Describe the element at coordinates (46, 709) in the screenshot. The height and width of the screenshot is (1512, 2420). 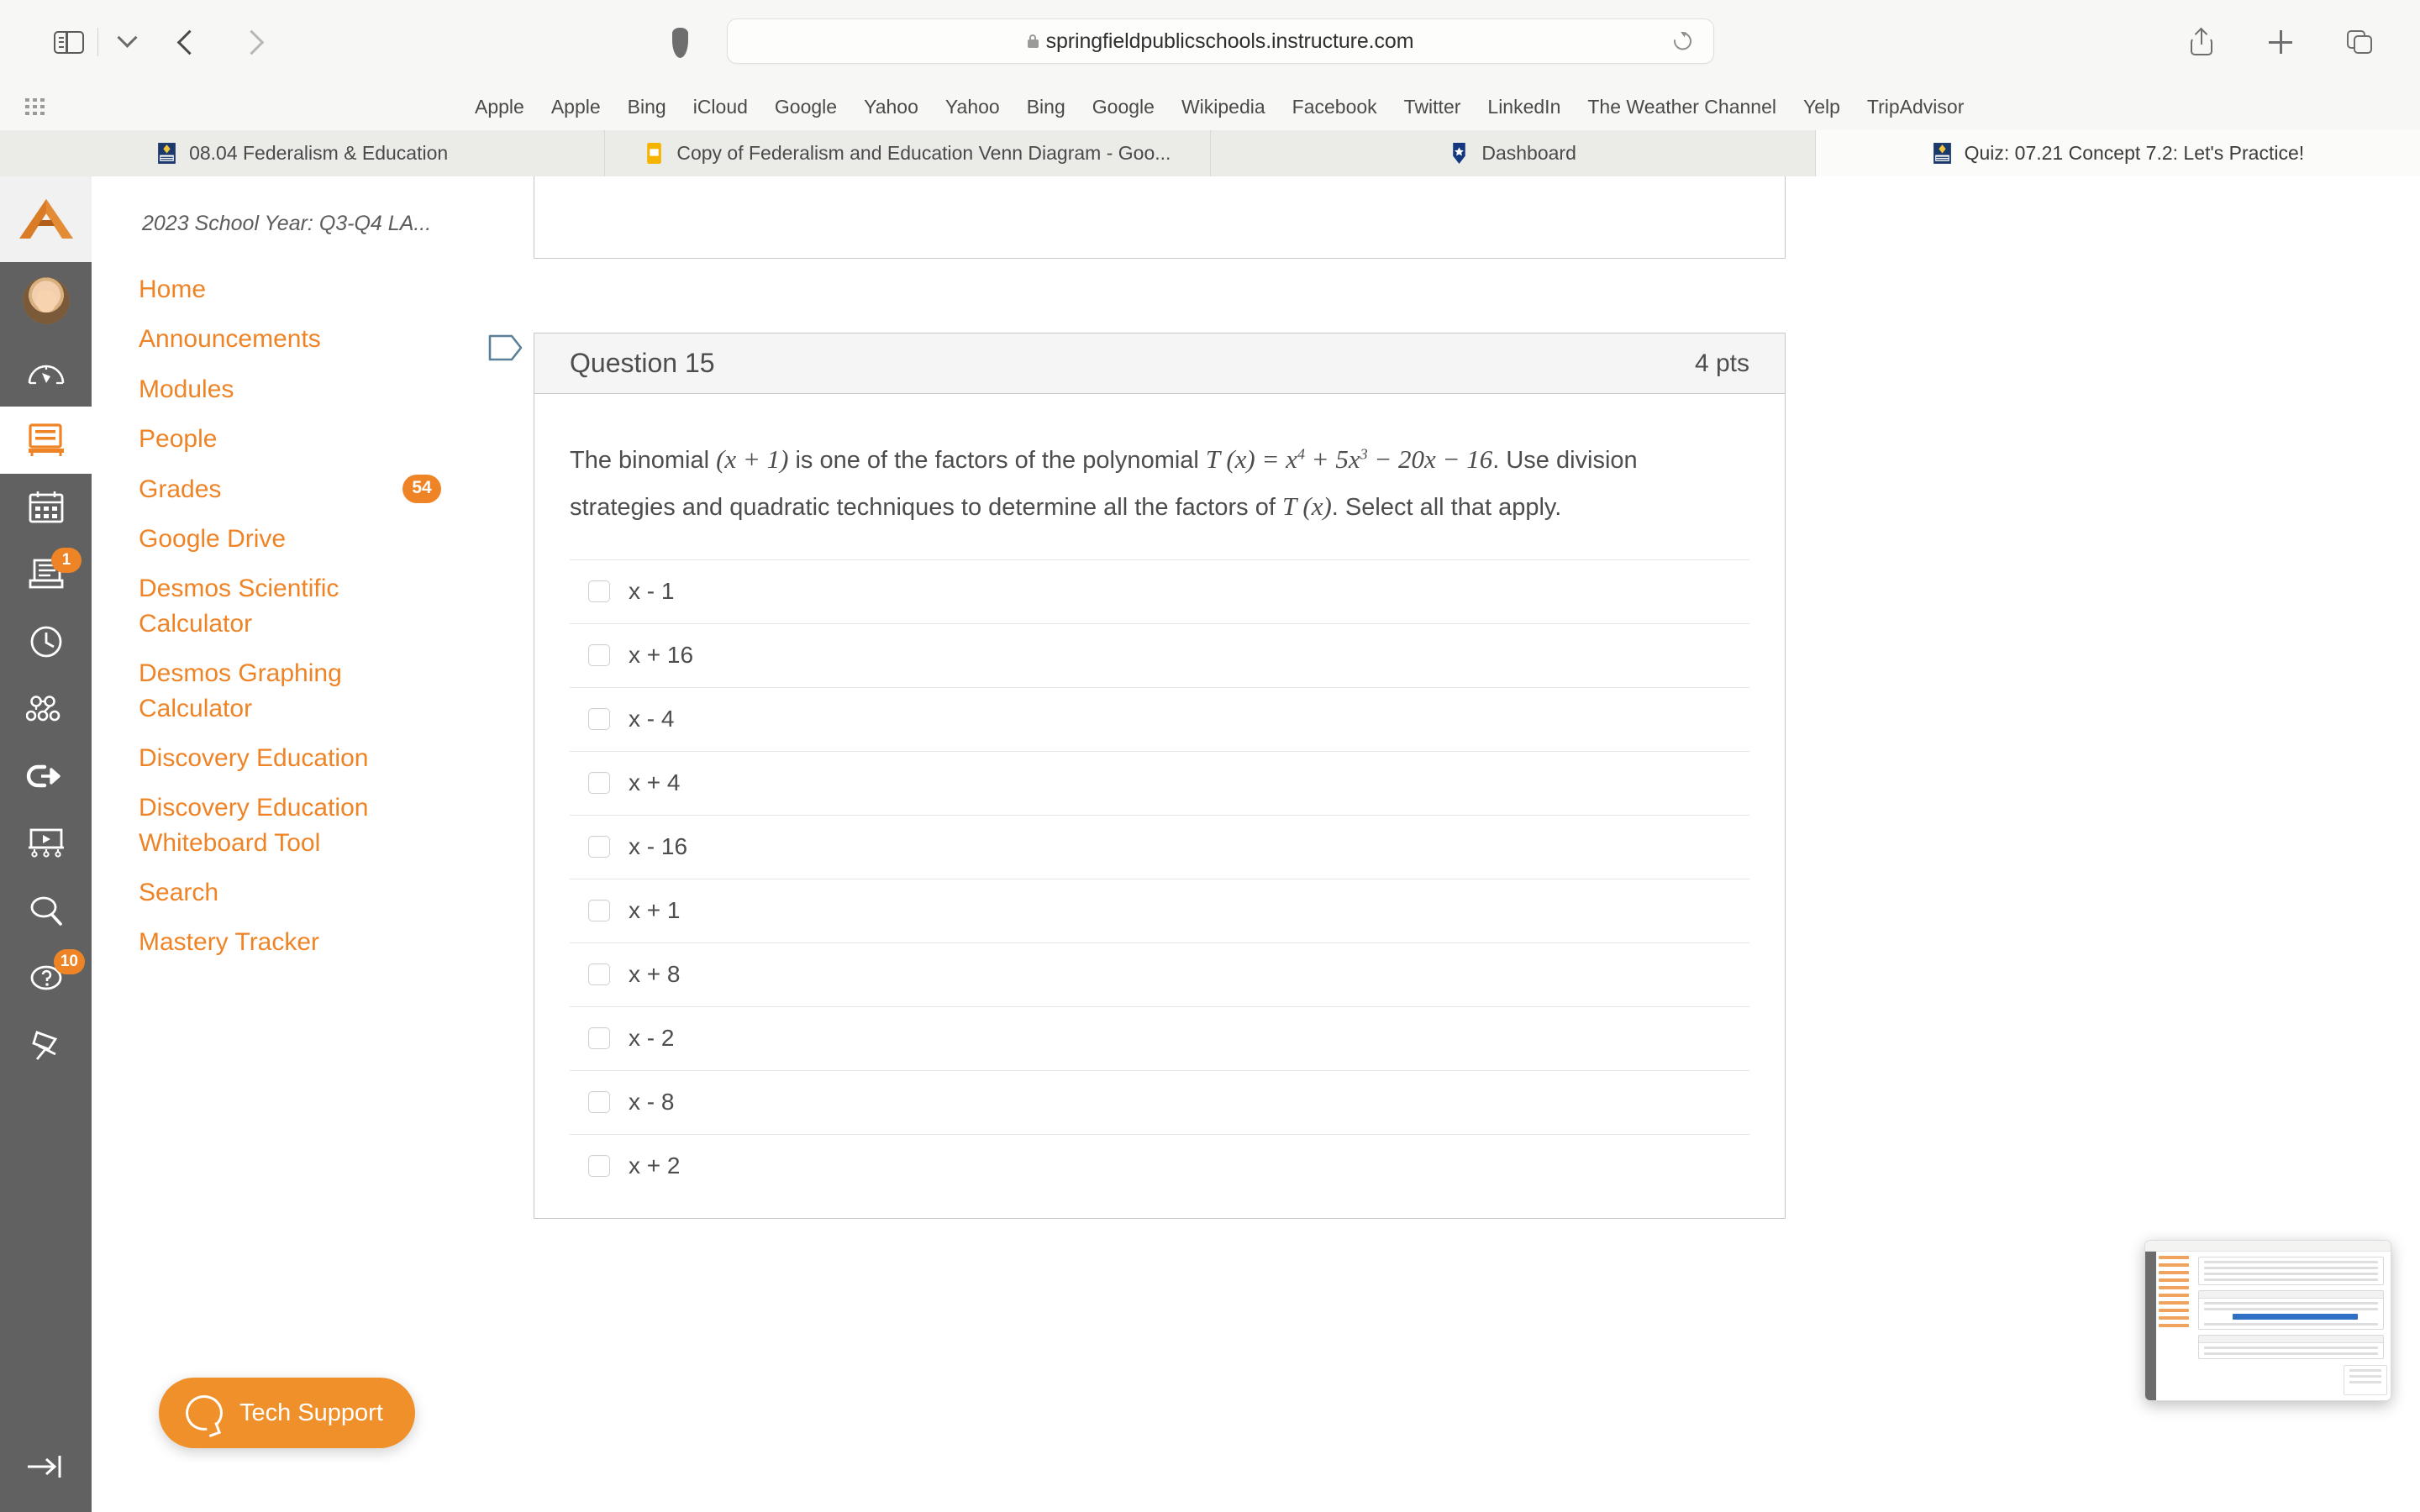
I see `rail-item-commons` at that location.